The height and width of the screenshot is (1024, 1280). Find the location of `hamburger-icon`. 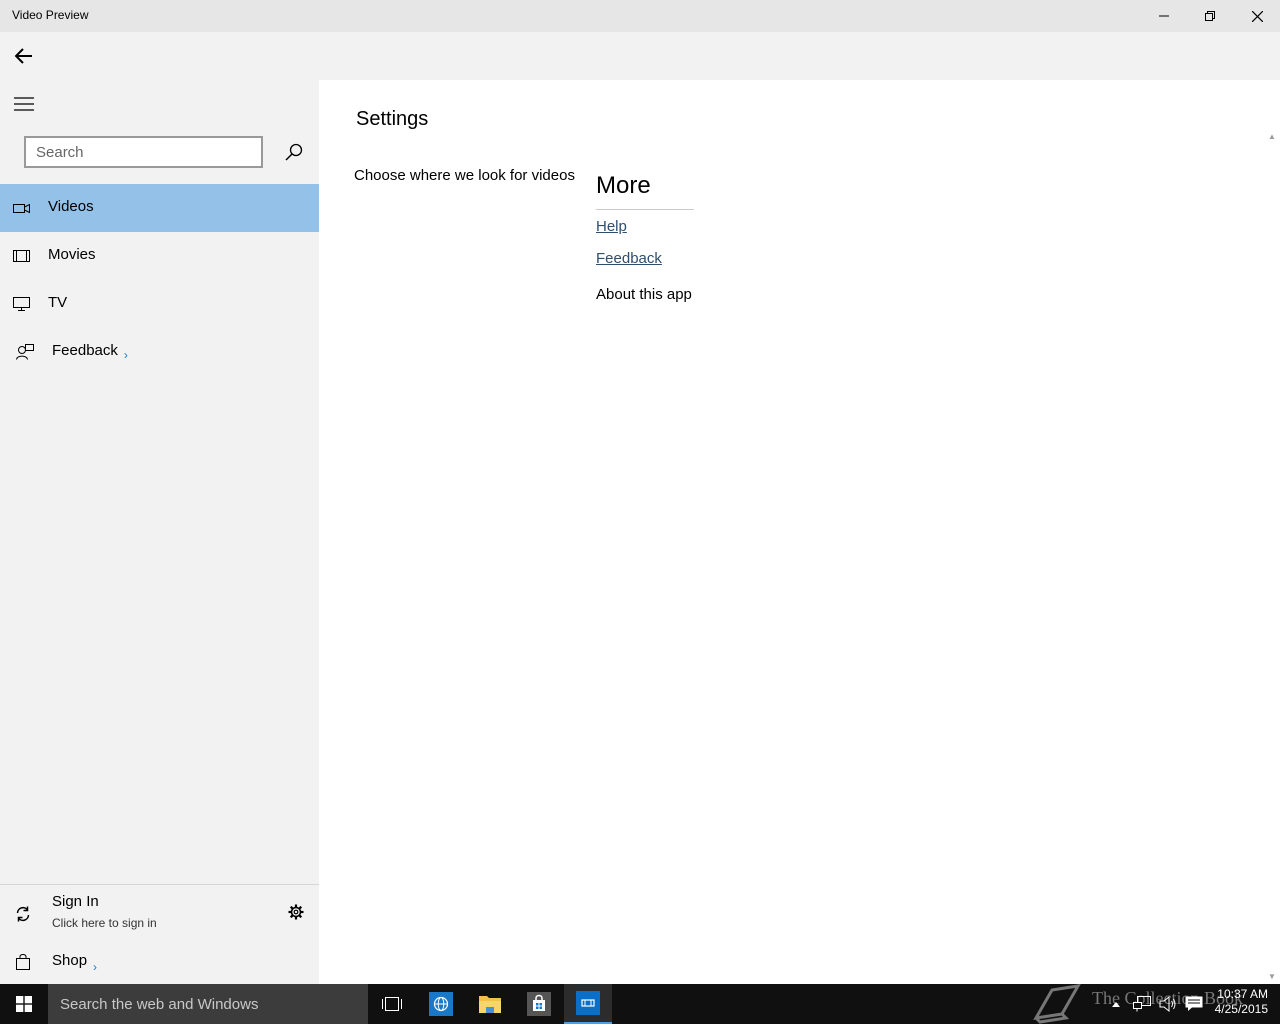

hamburger-icon is located at coordinates (24, 104).